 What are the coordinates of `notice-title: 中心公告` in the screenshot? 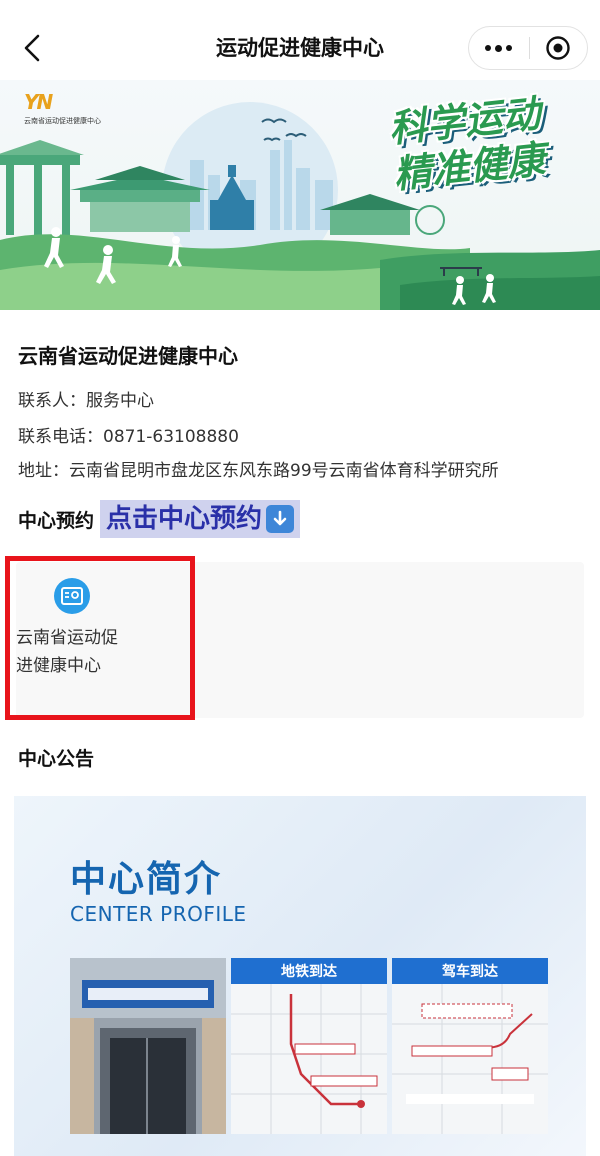 It's located at (56, 759).